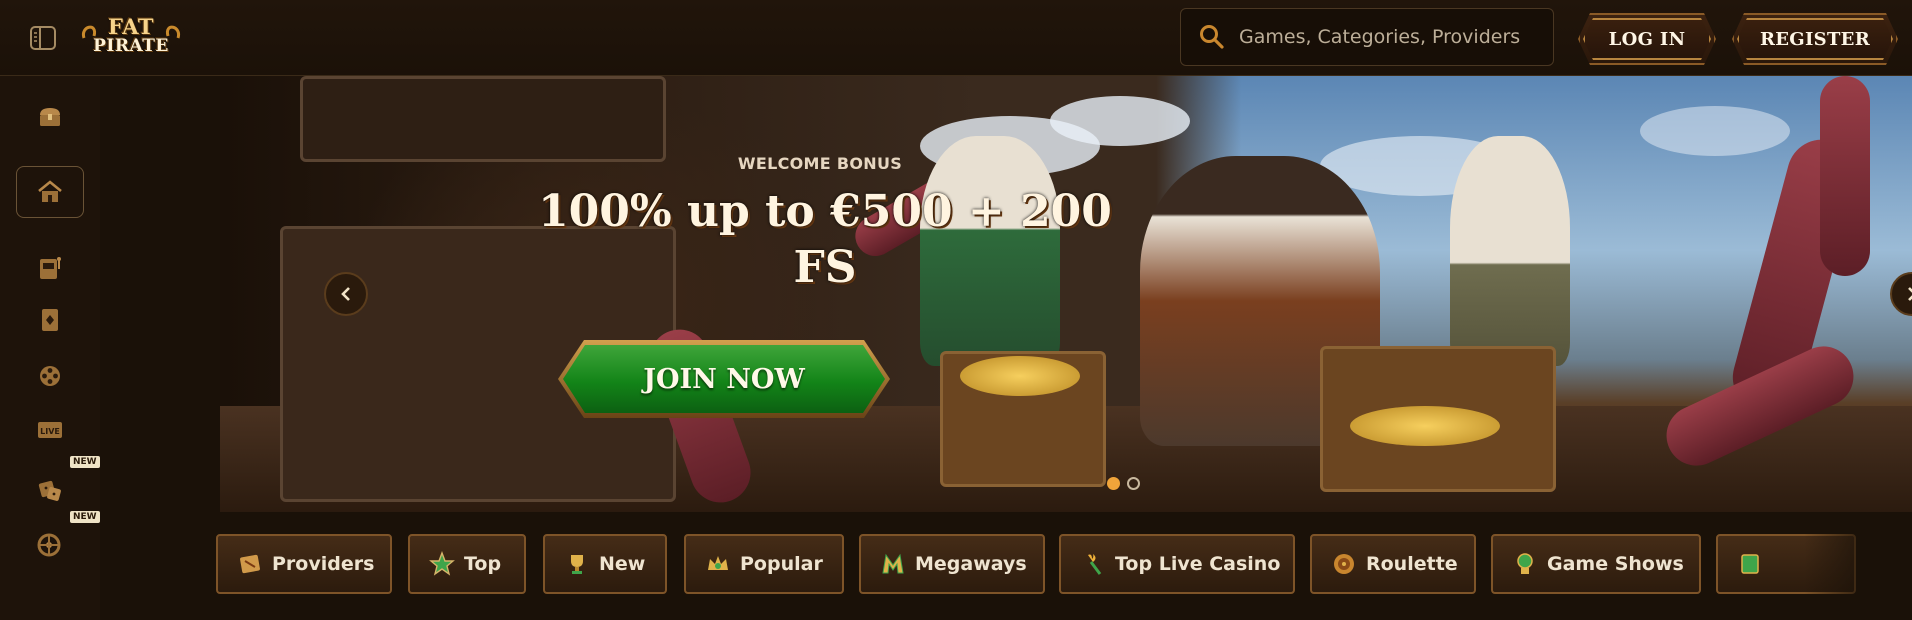 This screenshot has width=1912, height=620. I want to click on register-button: REGISTER, so click(1815, 39).